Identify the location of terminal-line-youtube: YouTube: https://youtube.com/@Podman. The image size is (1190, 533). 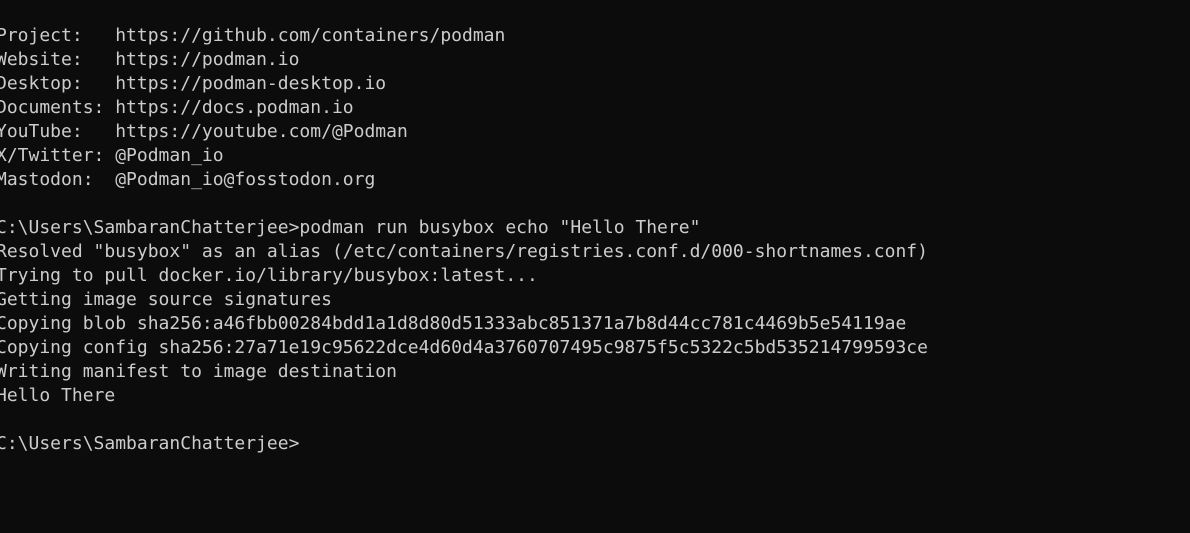
(204, 131).